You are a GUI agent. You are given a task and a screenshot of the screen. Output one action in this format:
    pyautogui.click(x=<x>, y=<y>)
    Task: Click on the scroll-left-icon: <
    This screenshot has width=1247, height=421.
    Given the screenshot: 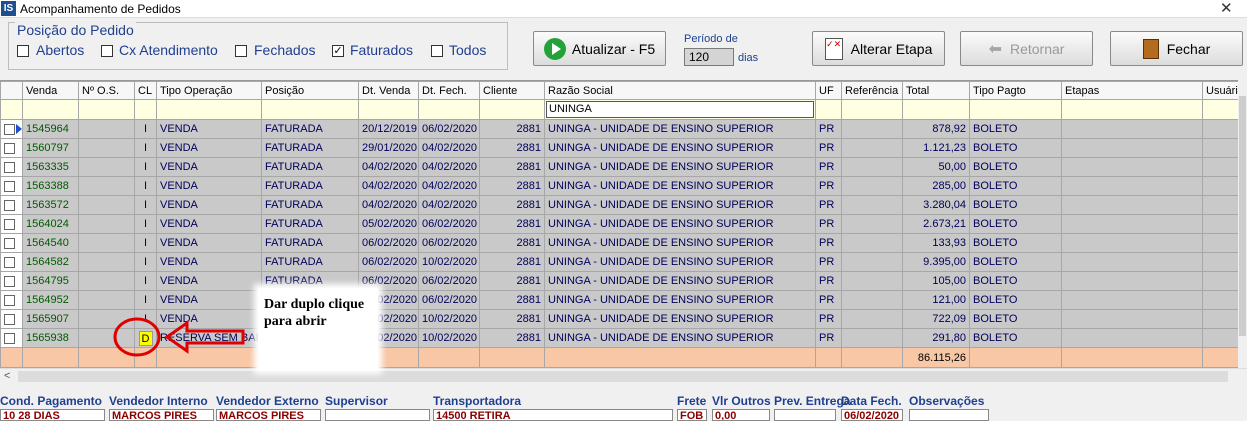 What is the action you would take?
    pyautogui.click(x=7, y=376)
    